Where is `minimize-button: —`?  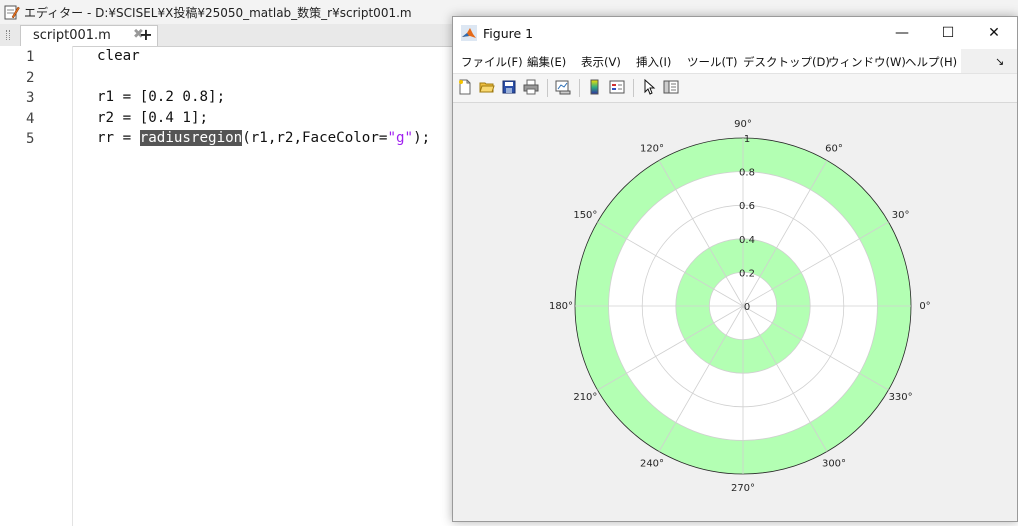 minimize-button: — is located at coordinates (902, 33).